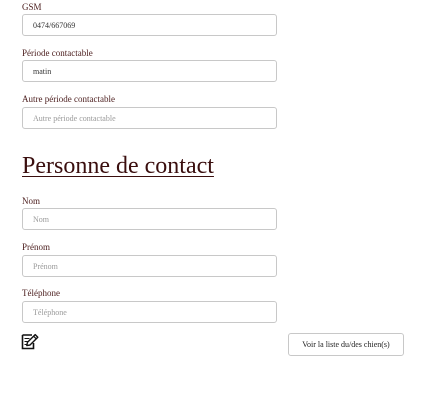 This screenshot has height=408, width=426. I want to click on gsm-label: GSM, so click(32, 7).